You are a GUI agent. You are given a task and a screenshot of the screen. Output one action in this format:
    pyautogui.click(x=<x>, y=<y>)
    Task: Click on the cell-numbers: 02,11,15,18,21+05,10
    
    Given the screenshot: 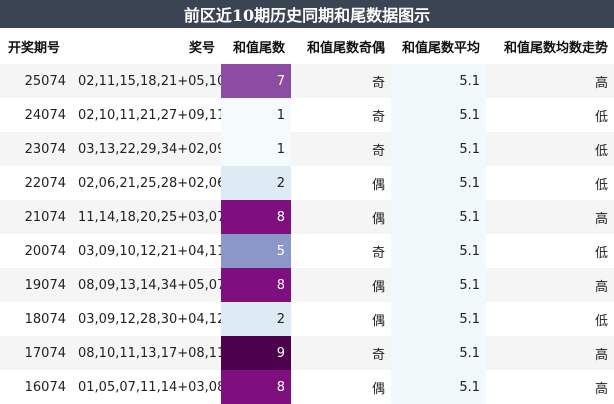 What is the action you would take?
    pyautogui.click(x=146, y=81)
    